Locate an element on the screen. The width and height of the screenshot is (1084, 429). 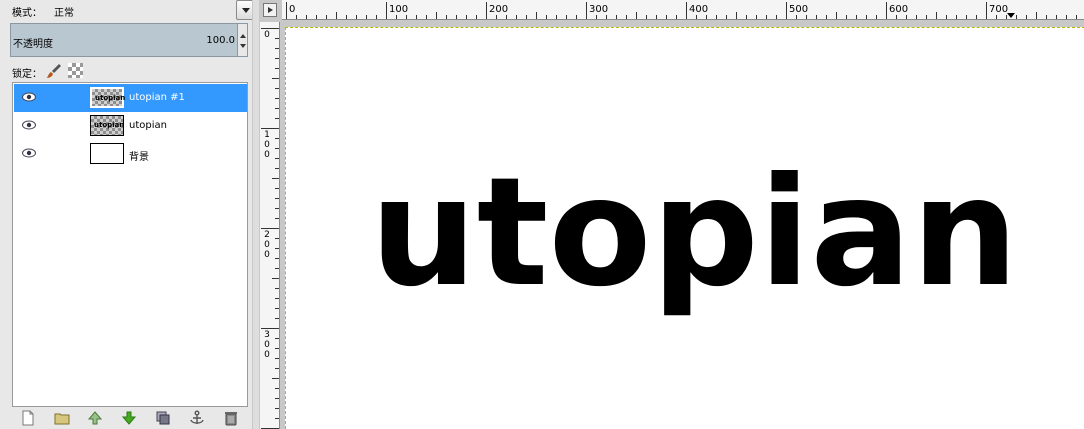
layer-row-utopian-1: utopian utopian #1 is located at coordinates (130, 98).